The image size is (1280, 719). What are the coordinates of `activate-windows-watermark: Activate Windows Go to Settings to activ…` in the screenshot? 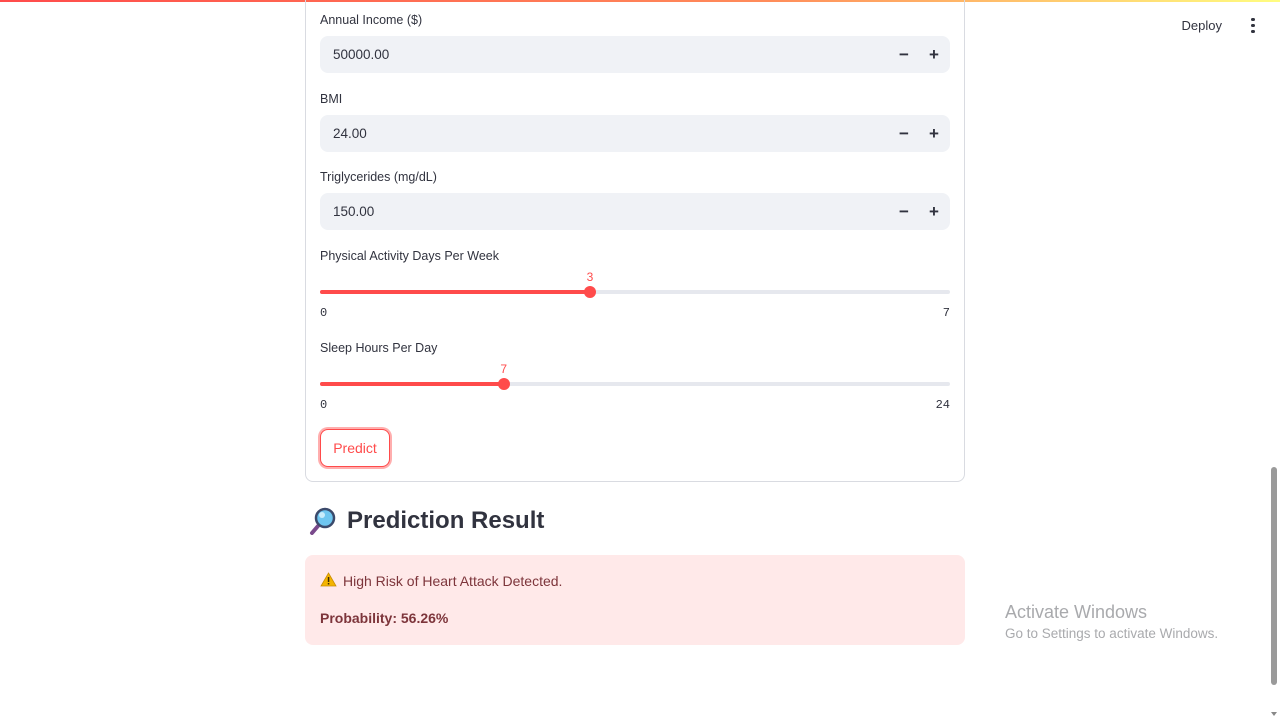 It's located at (1111, 621).